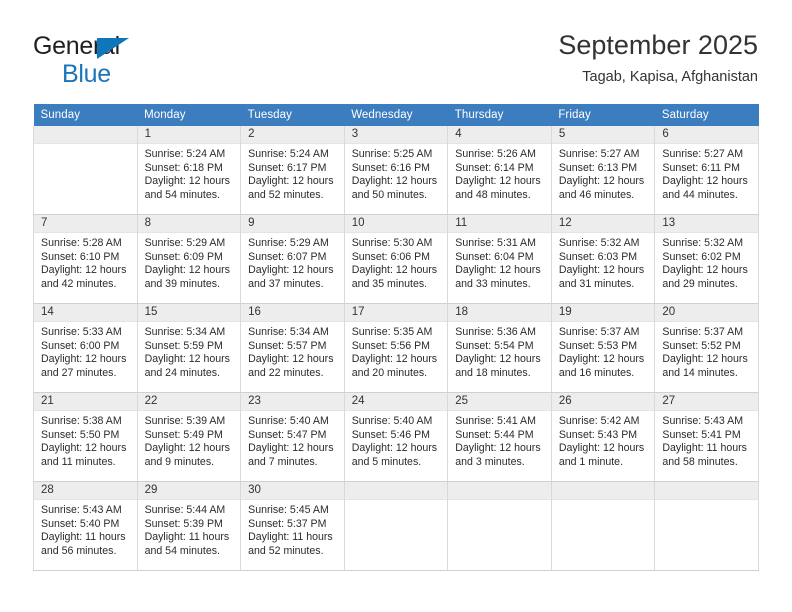 The image size is (792, 612). Describe the element at coordinates (700, 283) in the screenshot. I see `daylight-text-line2: and 29 minutes.` at that location.